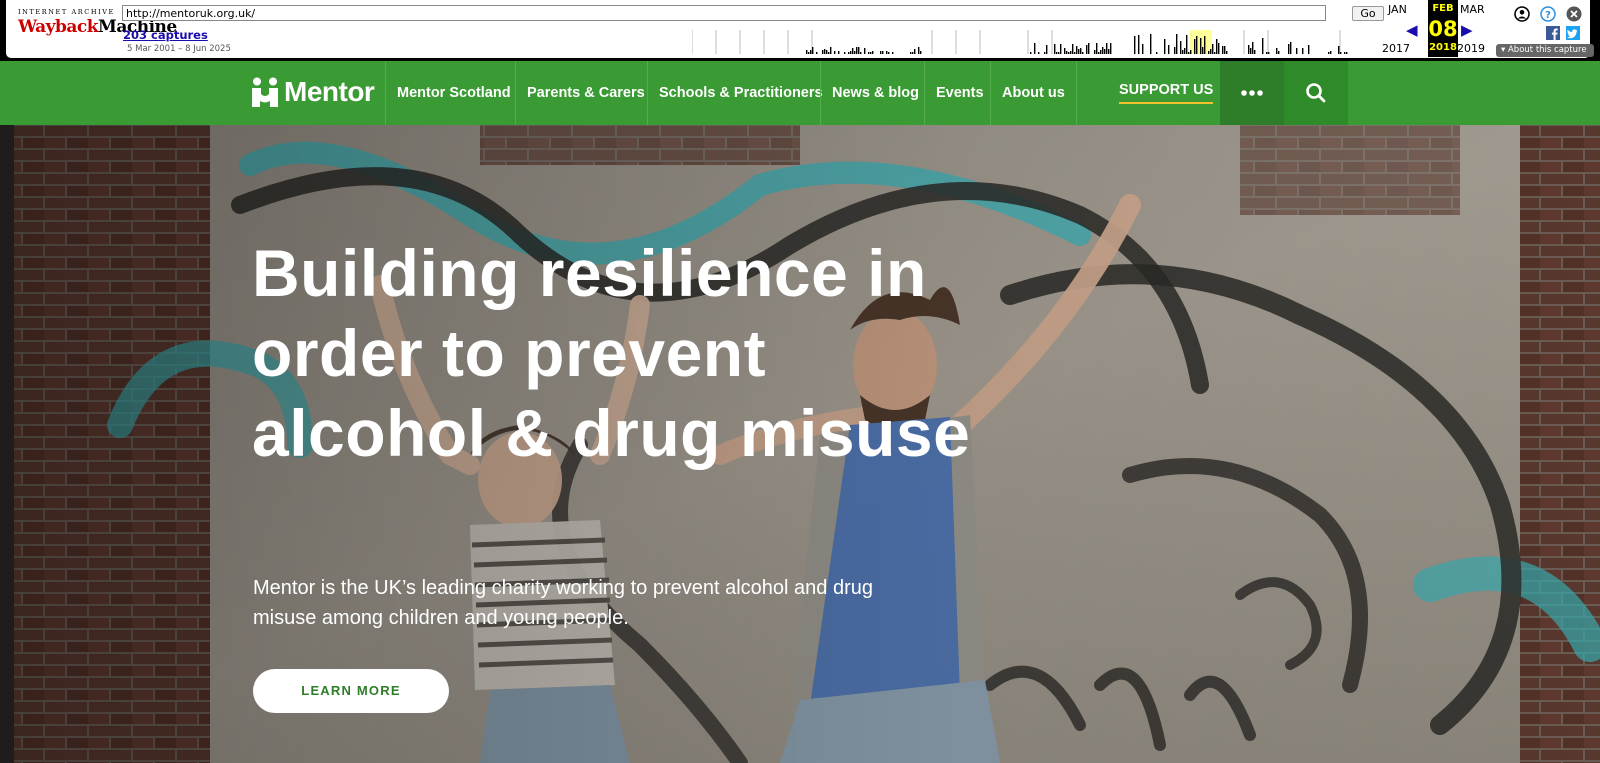 The image size is (1600, 763). What do you see at coordinates (351, 691) in the screenshot?
I see `learn-more-button: LEARN MORE` at bounding box center [351, 691].